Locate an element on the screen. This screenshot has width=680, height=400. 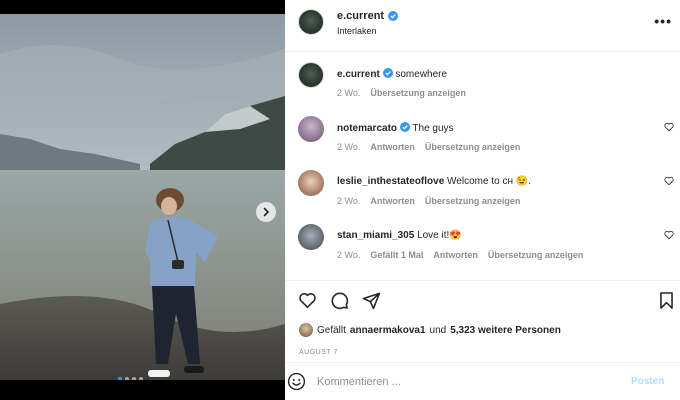
post-button: Posten is located at coordinates (647, 381).